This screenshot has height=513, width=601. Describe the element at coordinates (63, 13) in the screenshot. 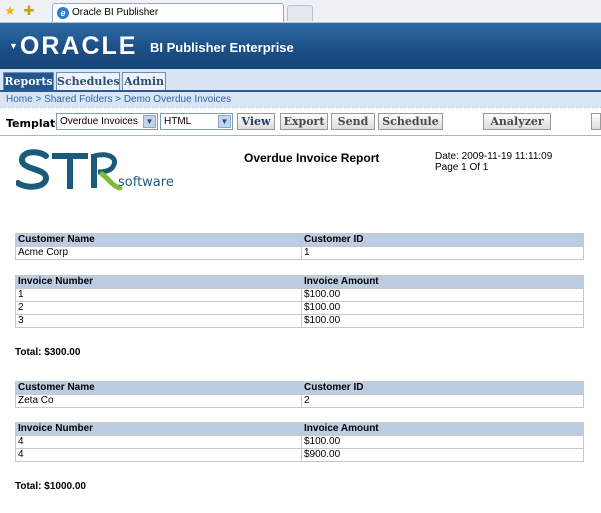

I see `ie-icon: e` at that location.